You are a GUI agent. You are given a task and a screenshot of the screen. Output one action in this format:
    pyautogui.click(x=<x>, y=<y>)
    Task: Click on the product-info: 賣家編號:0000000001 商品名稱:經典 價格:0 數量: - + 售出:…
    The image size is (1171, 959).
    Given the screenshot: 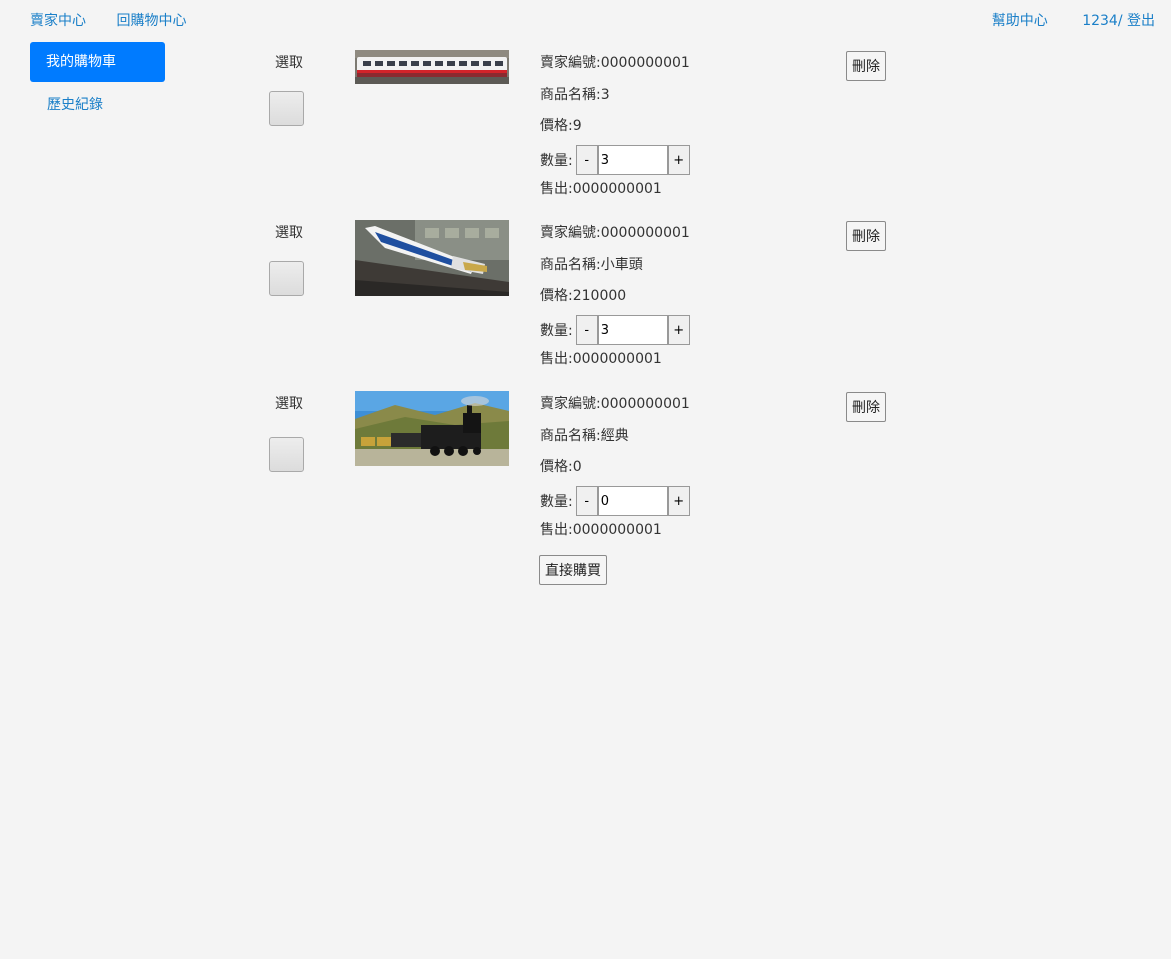 What is the action you would take?
    pyautogui.click(x=615, y=470)
    